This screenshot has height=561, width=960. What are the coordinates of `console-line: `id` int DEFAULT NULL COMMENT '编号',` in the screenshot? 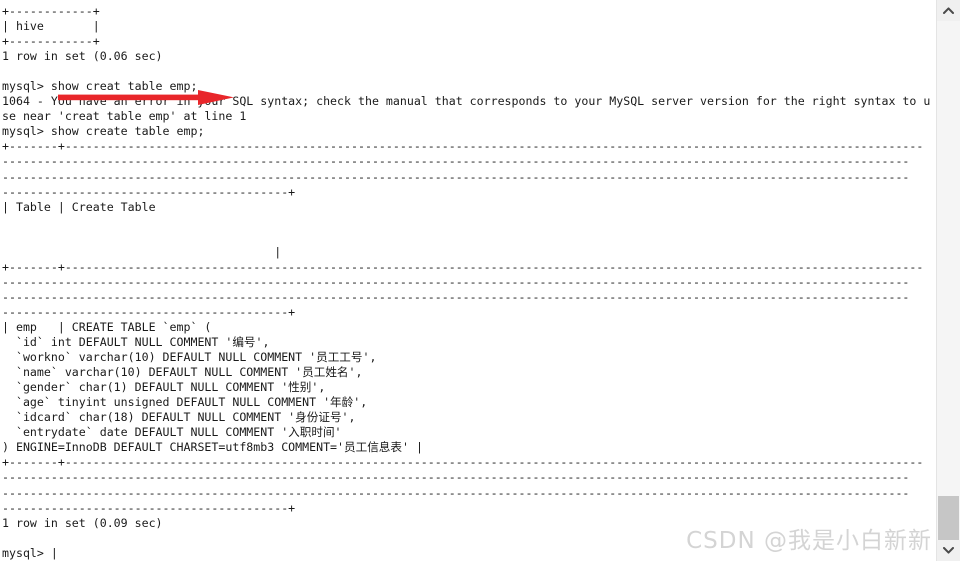 It's located at (136, 342).